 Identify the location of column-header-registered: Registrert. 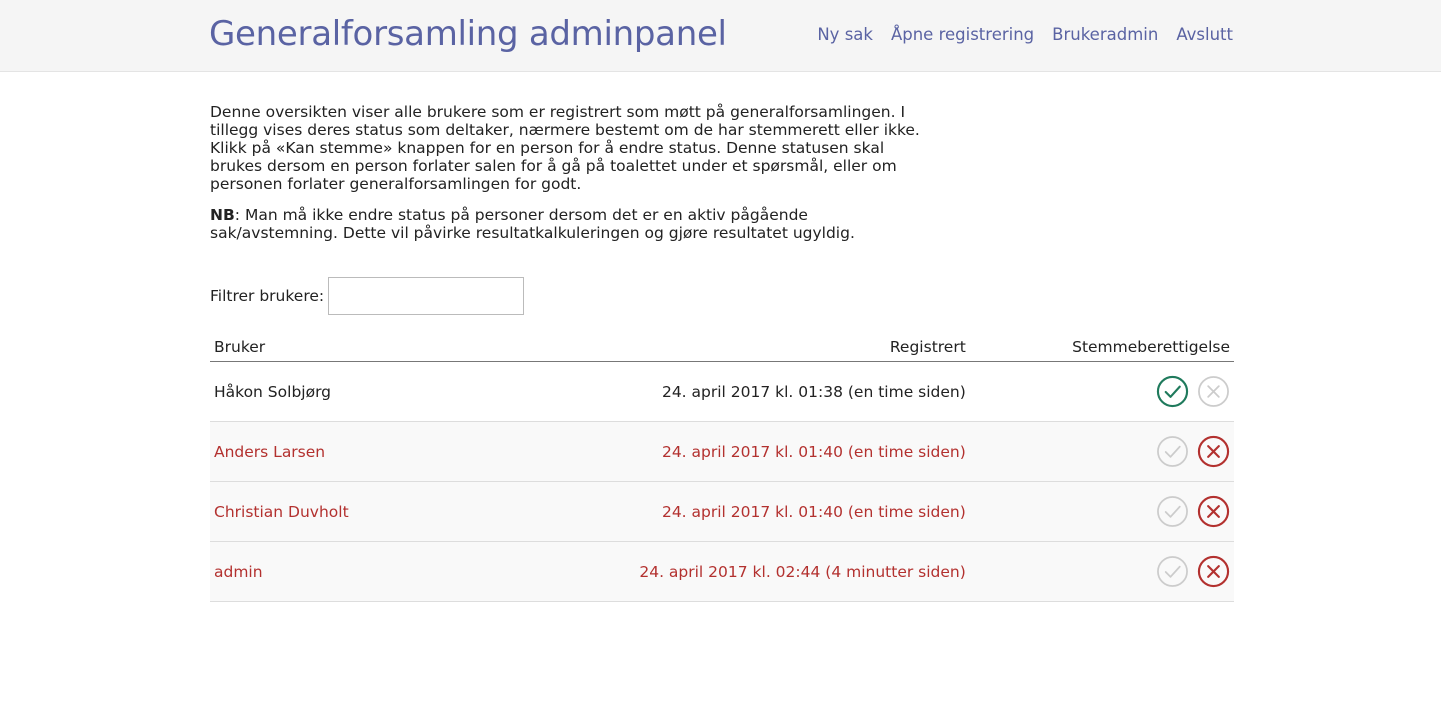
(703, 347).